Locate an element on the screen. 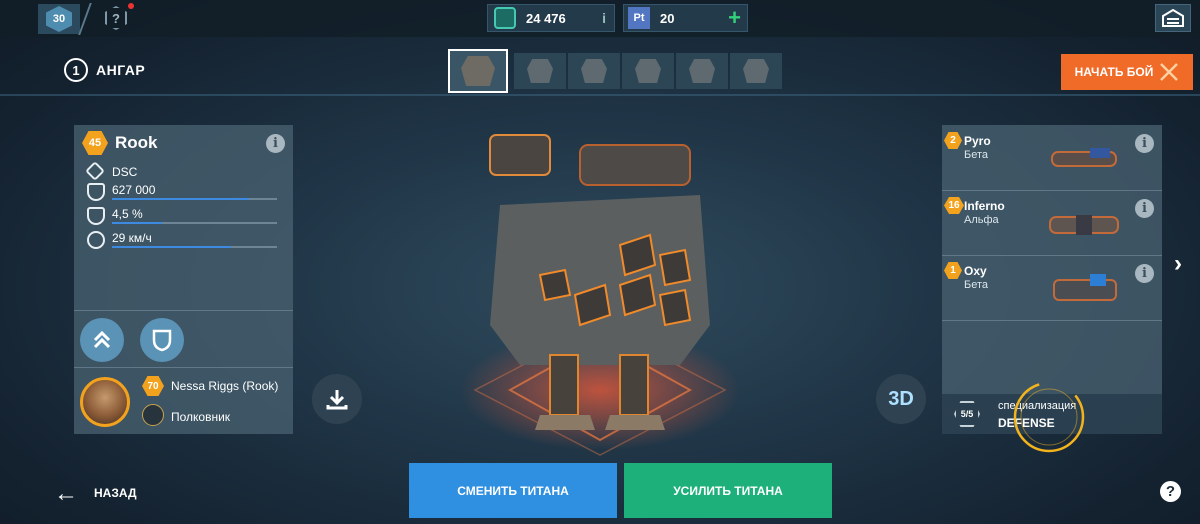 The image size is (1200, 524). pt-icon: Pt is located at coordinates (639, 18).